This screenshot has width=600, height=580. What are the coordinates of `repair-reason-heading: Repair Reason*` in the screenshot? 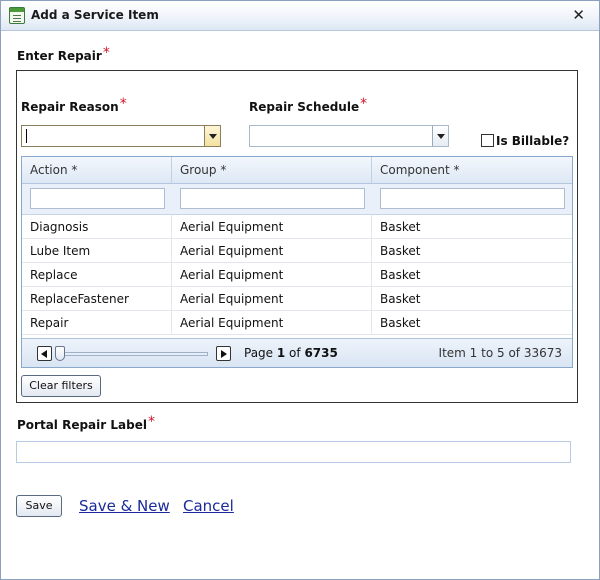 It's located at (74, 105).